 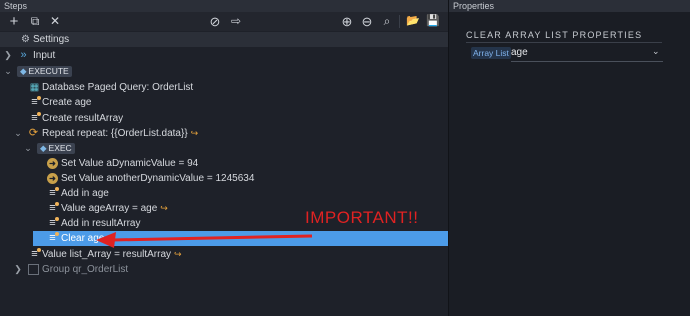 I want to click on annotation-text: IMPORTANT!!, so click(x=362, y=217).